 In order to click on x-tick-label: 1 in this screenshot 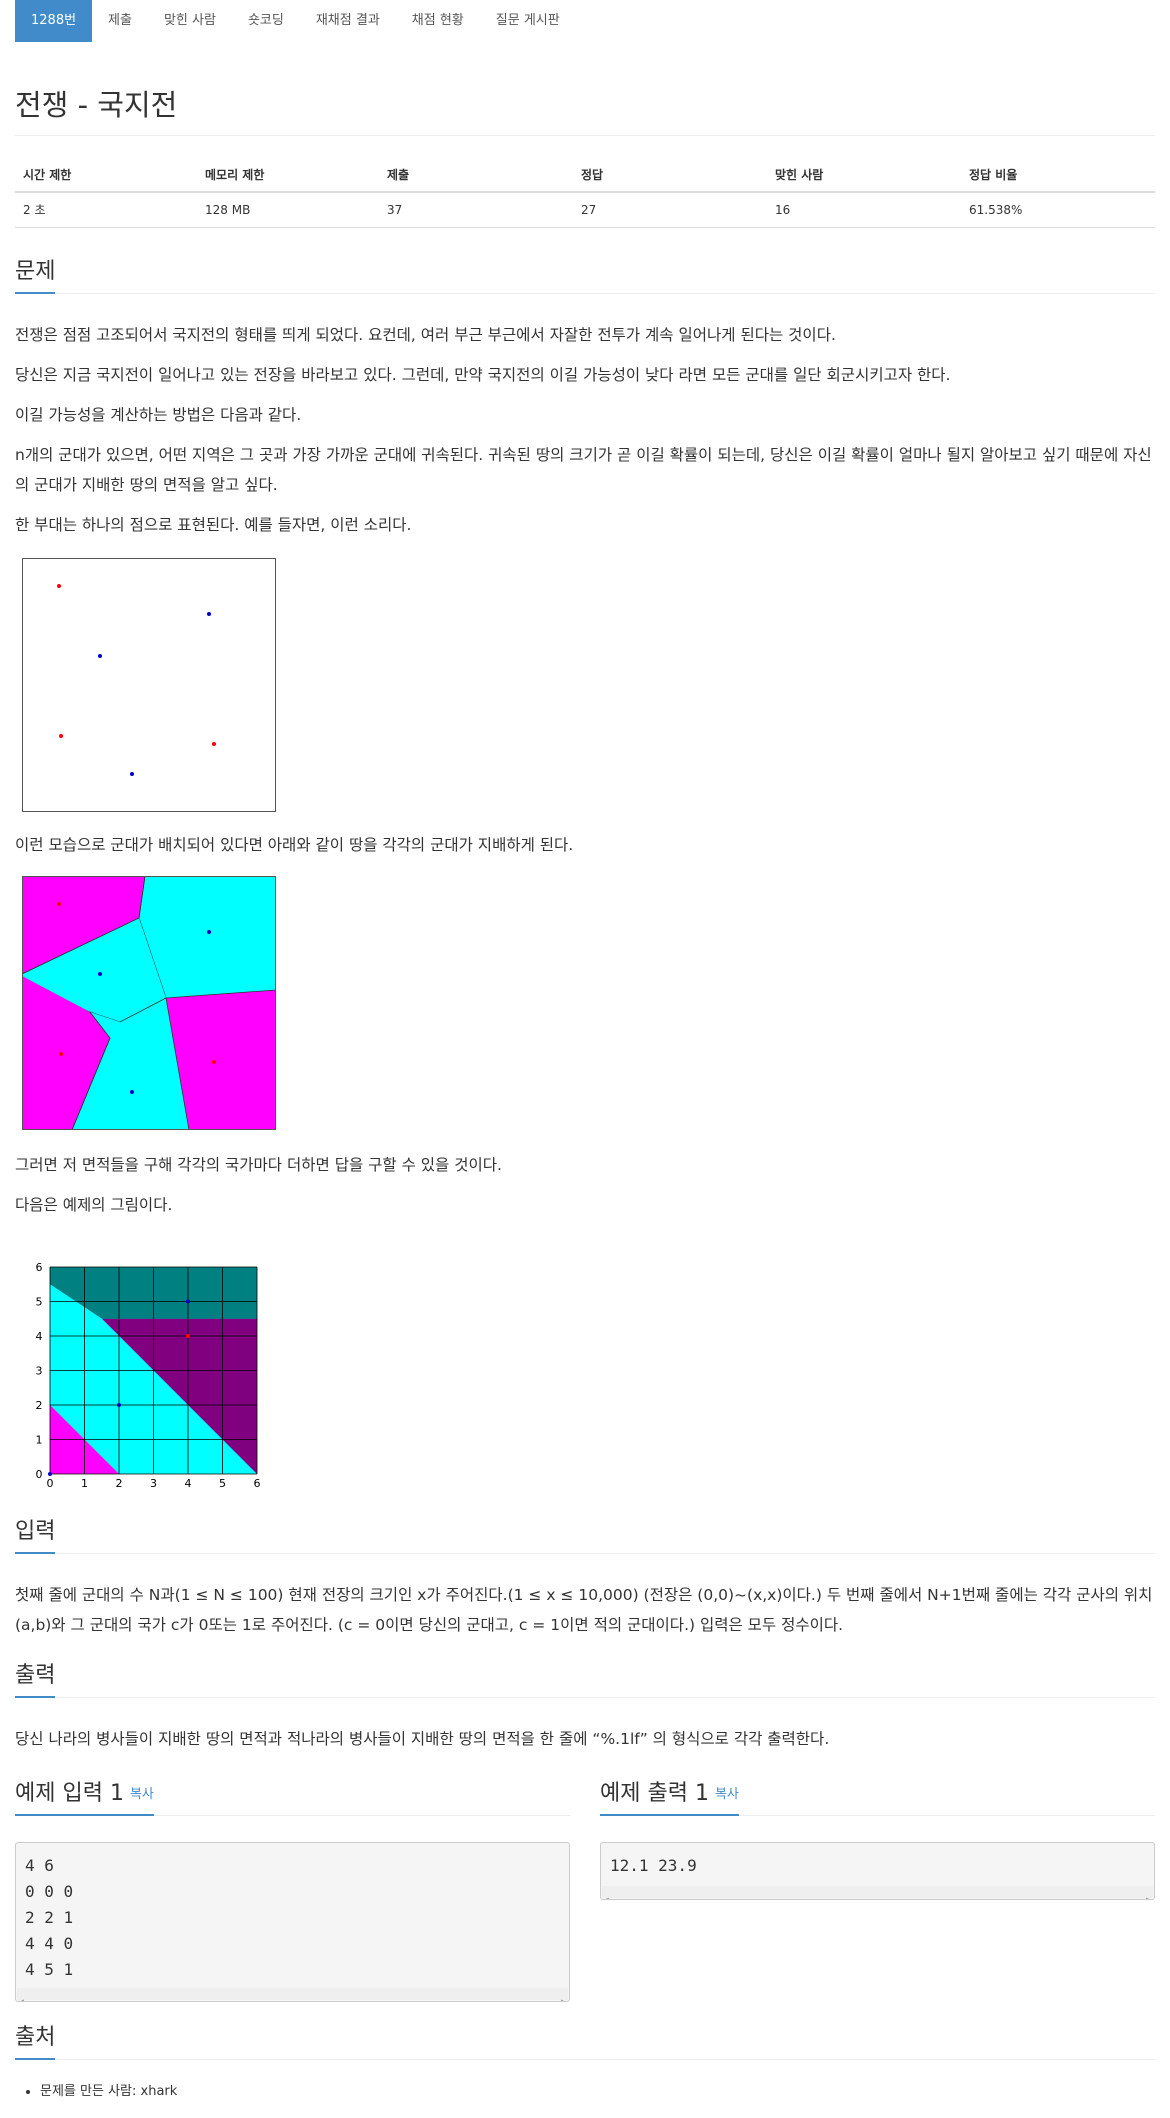, I will do `click(84, 1483)`.